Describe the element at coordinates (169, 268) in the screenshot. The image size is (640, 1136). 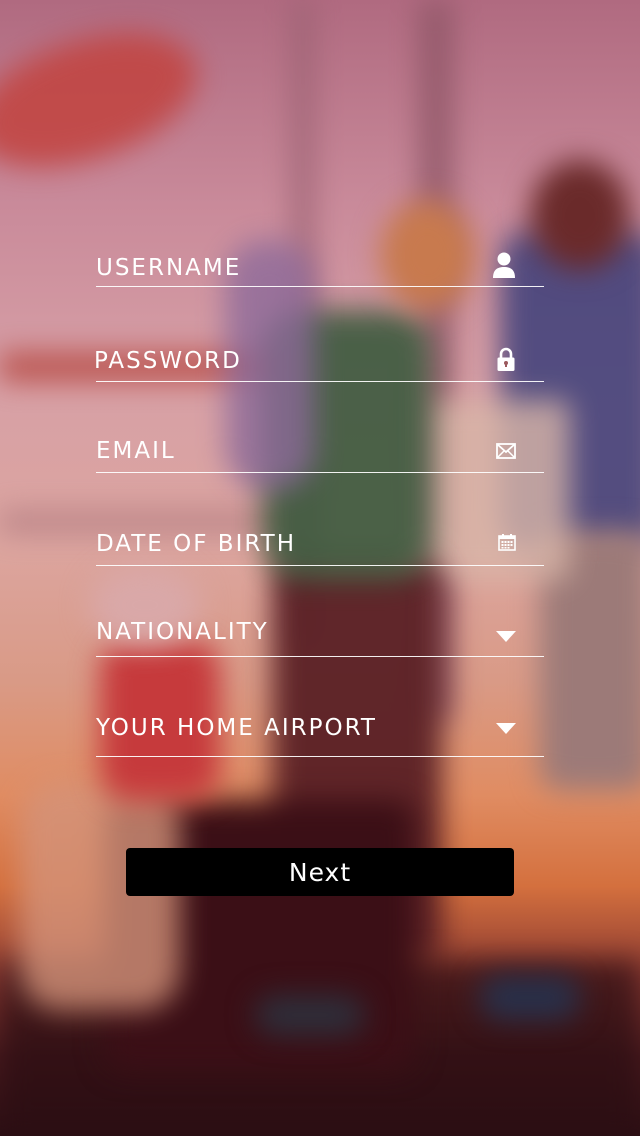
I see `username-label: USERNAME` at that location.